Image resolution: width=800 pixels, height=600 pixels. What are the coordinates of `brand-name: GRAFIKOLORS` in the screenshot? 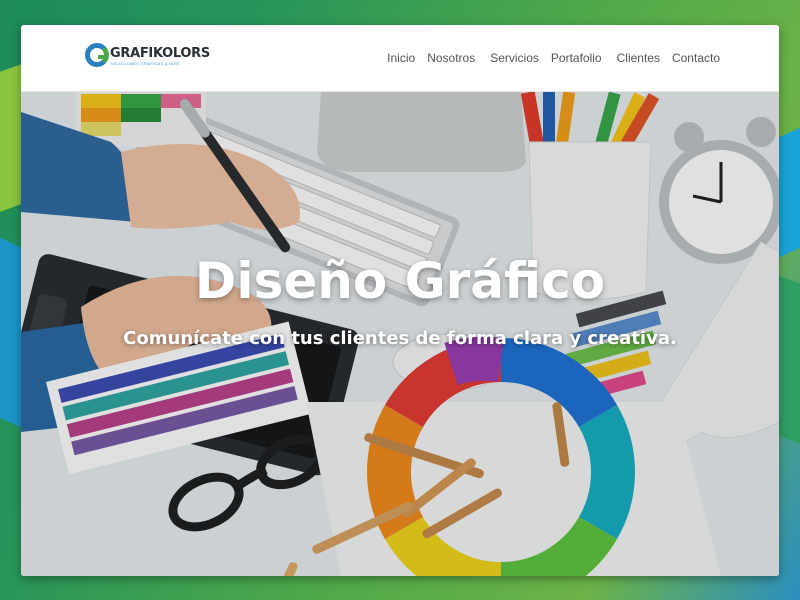 It's located at (160, 53).